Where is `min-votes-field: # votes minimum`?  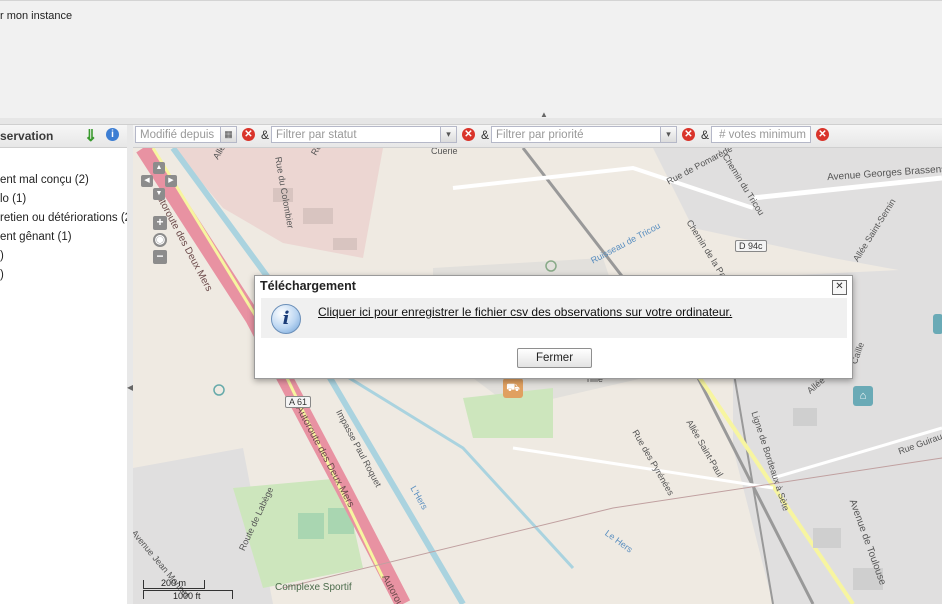
min-votes-field: # votes minimum is located at coordinates (761, 134).